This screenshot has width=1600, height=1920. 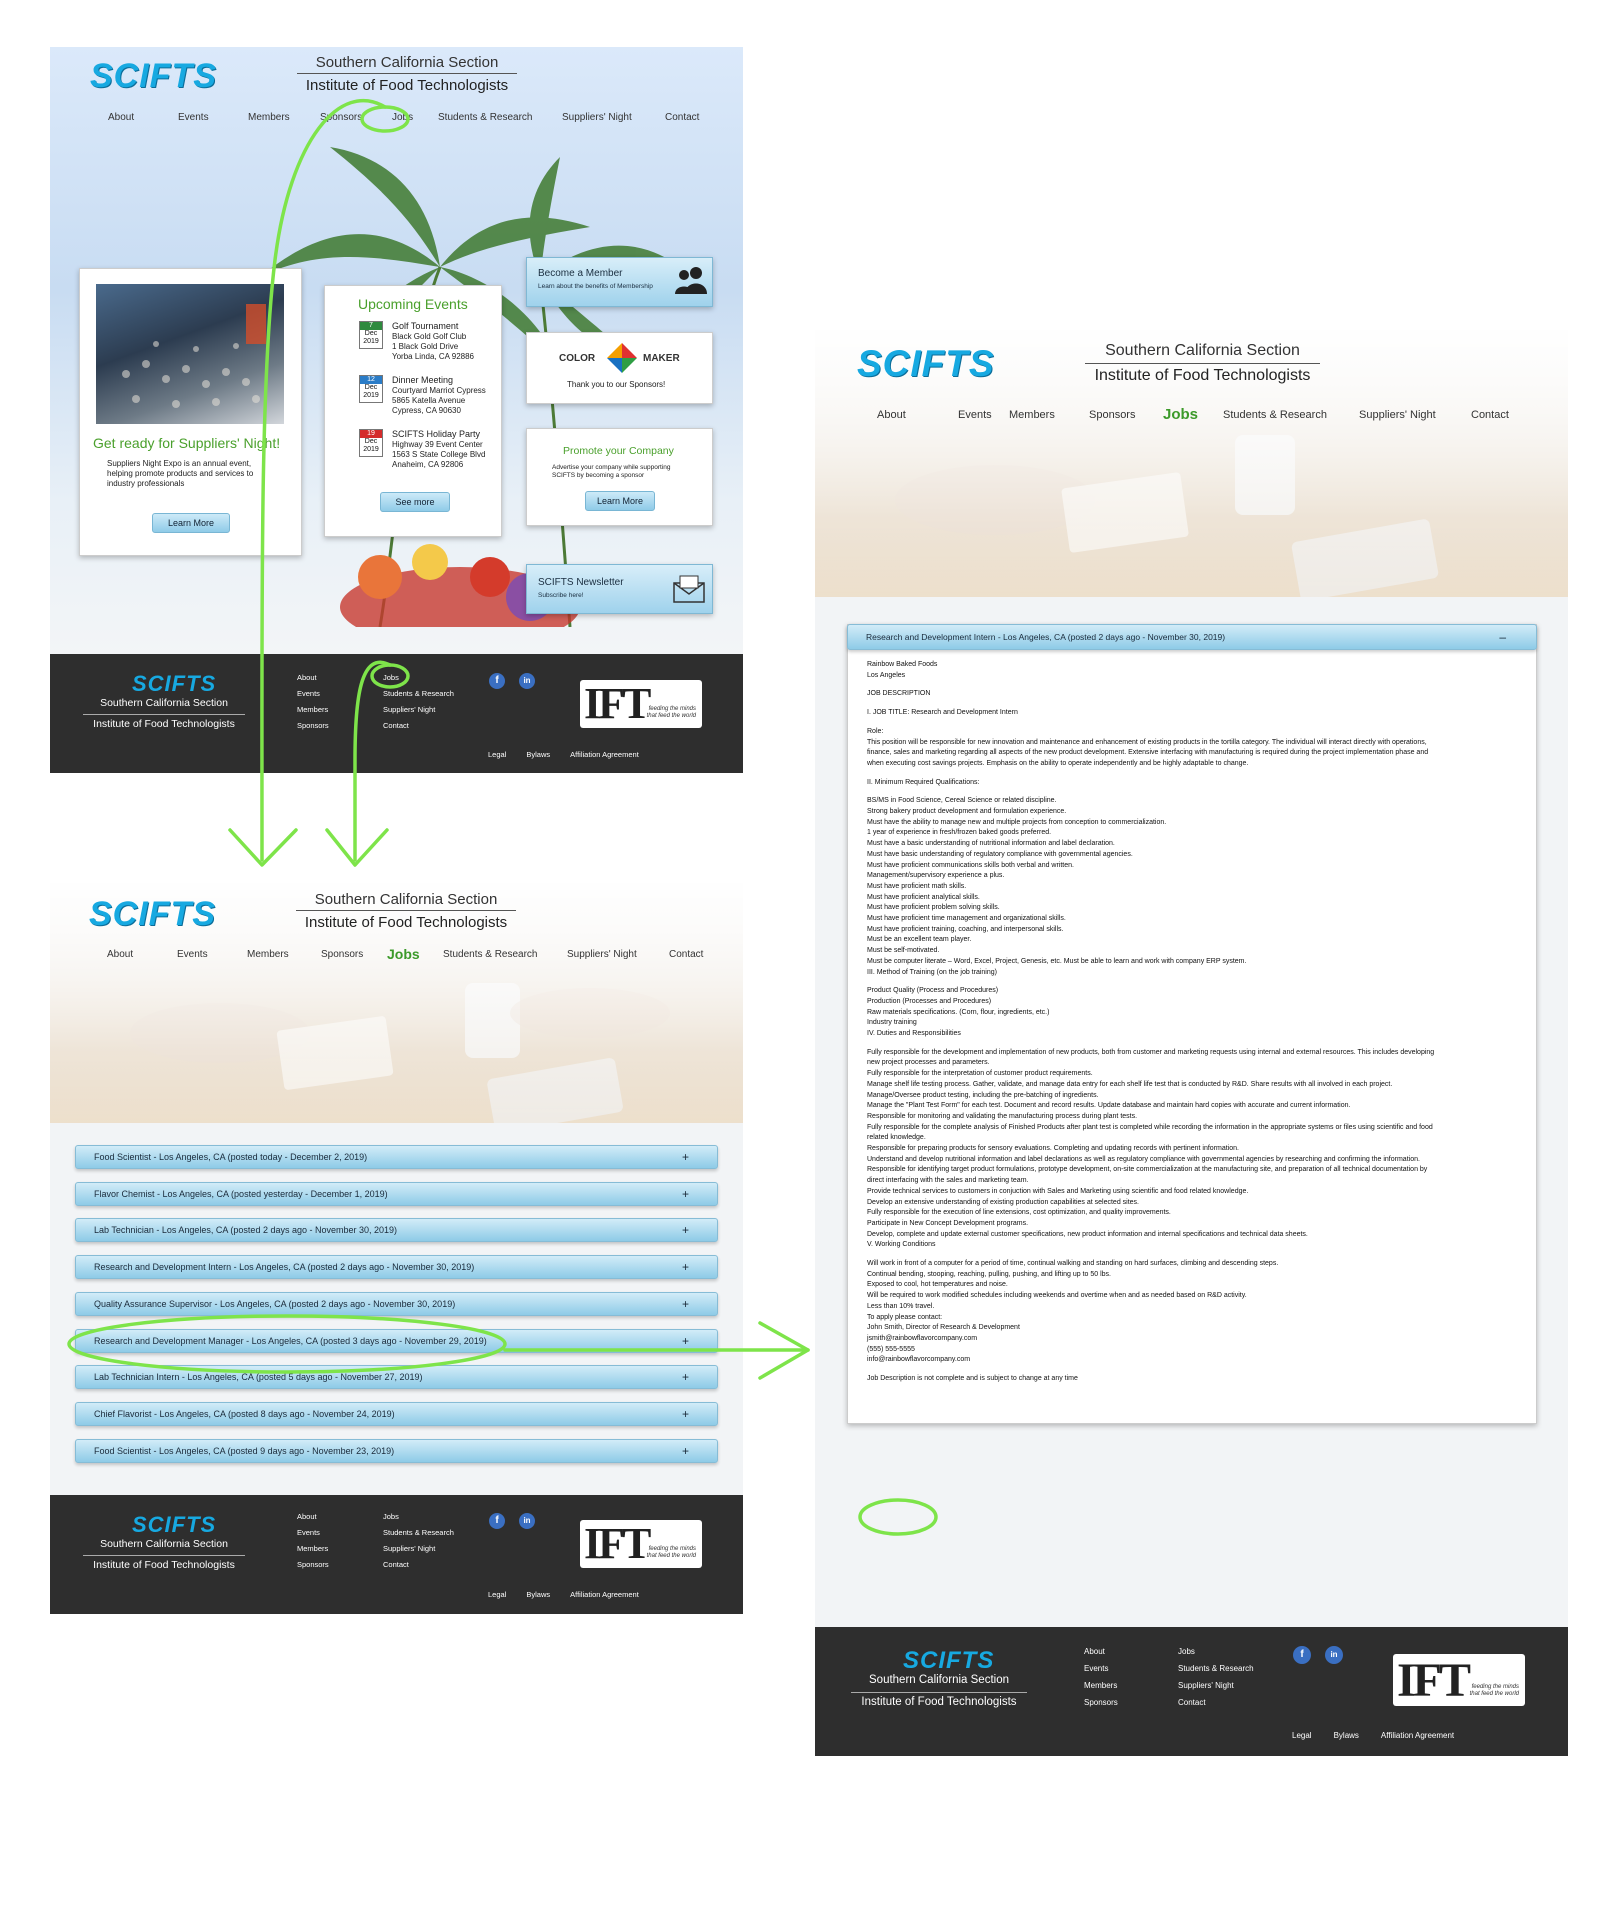 I want to click on phone-highlight, so click(x=898, y=1517).